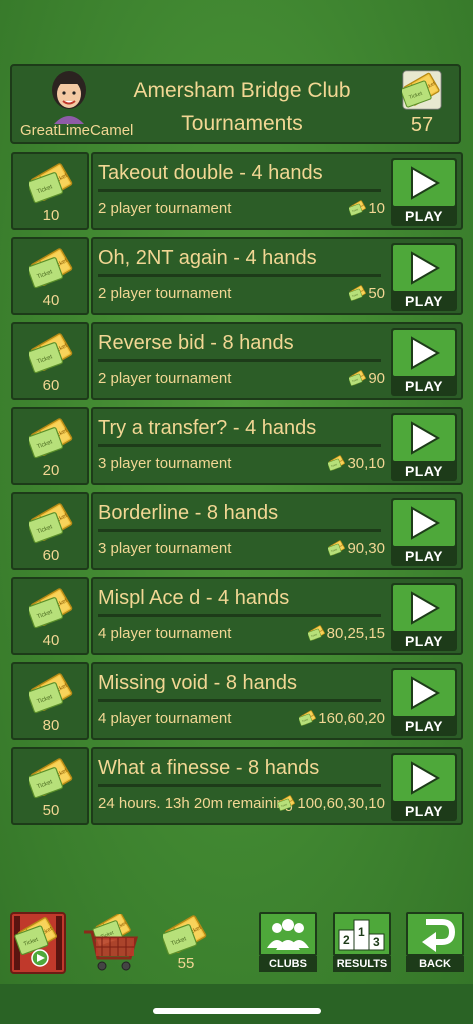 The height and width of the screenshot is (1024, 473). What do you see at coordinates (376, 293) in the screenshot?
I see `prize-amount: 50` at bounding box center [376, 293].